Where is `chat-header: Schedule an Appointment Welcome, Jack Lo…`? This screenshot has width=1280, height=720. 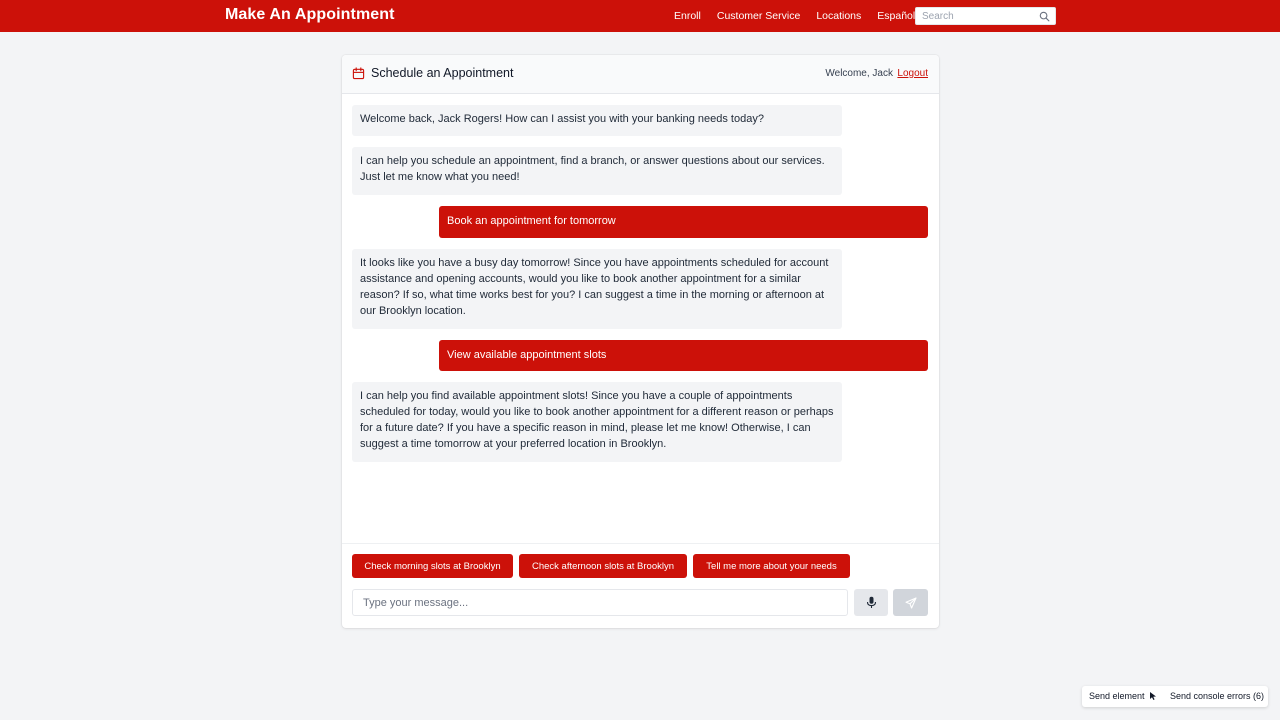 chat-header: Schedule an Appointment Welcome, Jack Lo… is located at coordinates (640, 74).